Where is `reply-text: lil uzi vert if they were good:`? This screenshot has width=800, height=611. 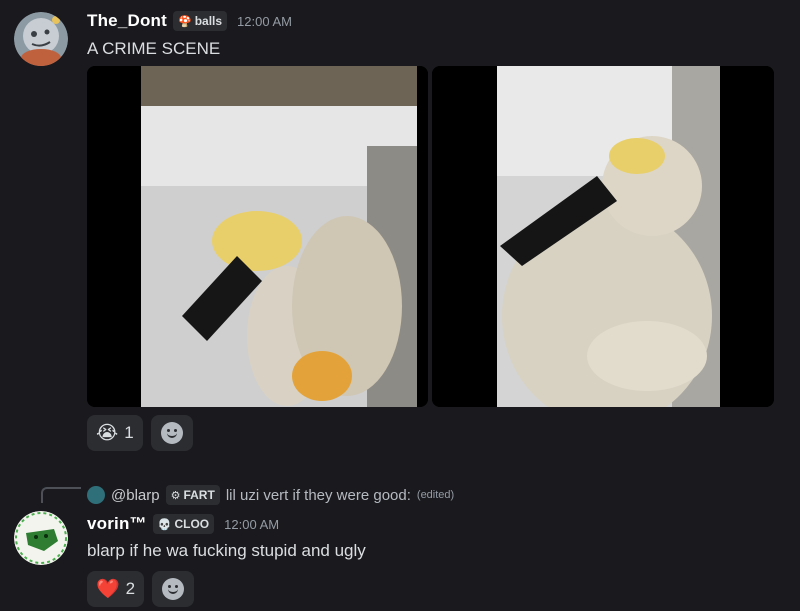
reply-text: lil uzi vert if they were good: is located at coordinates (318, 495).